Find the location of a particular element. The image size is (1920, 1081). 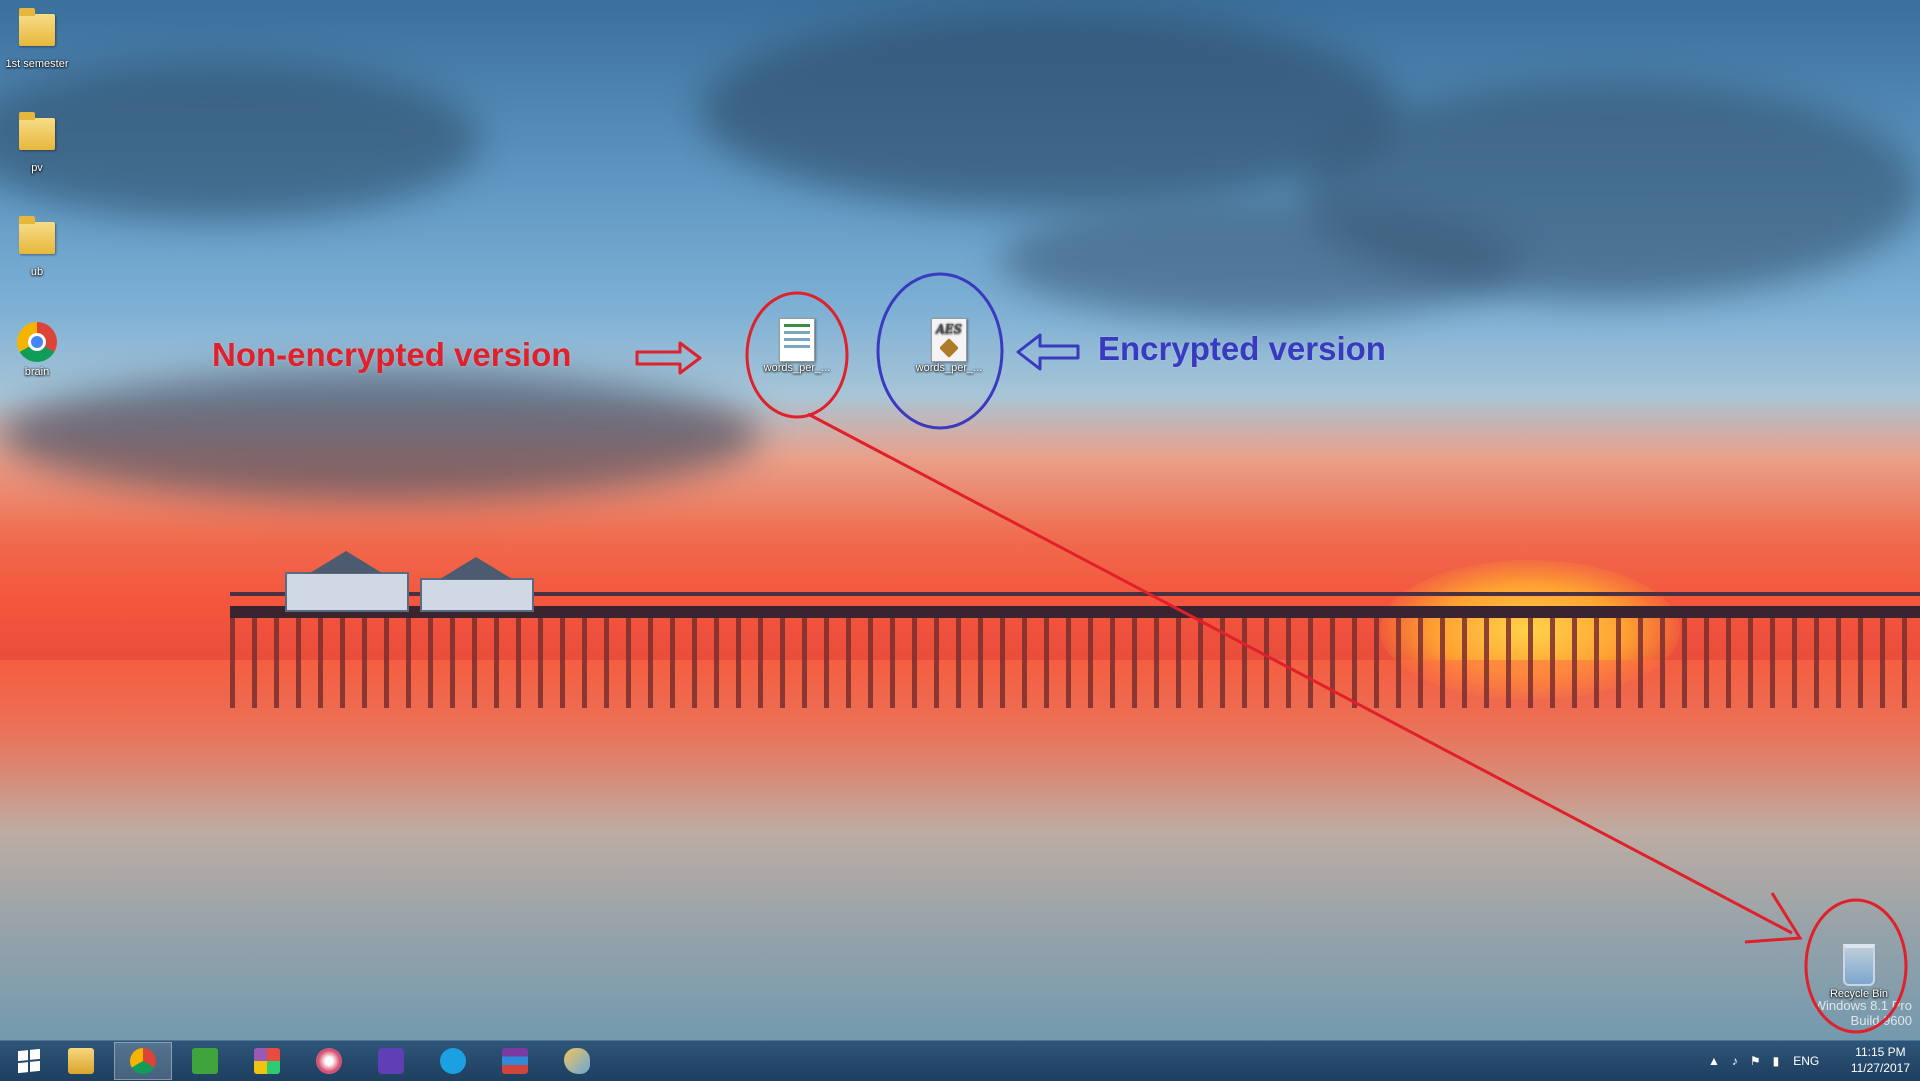

office-icon is located at coordinates (267, 1061).